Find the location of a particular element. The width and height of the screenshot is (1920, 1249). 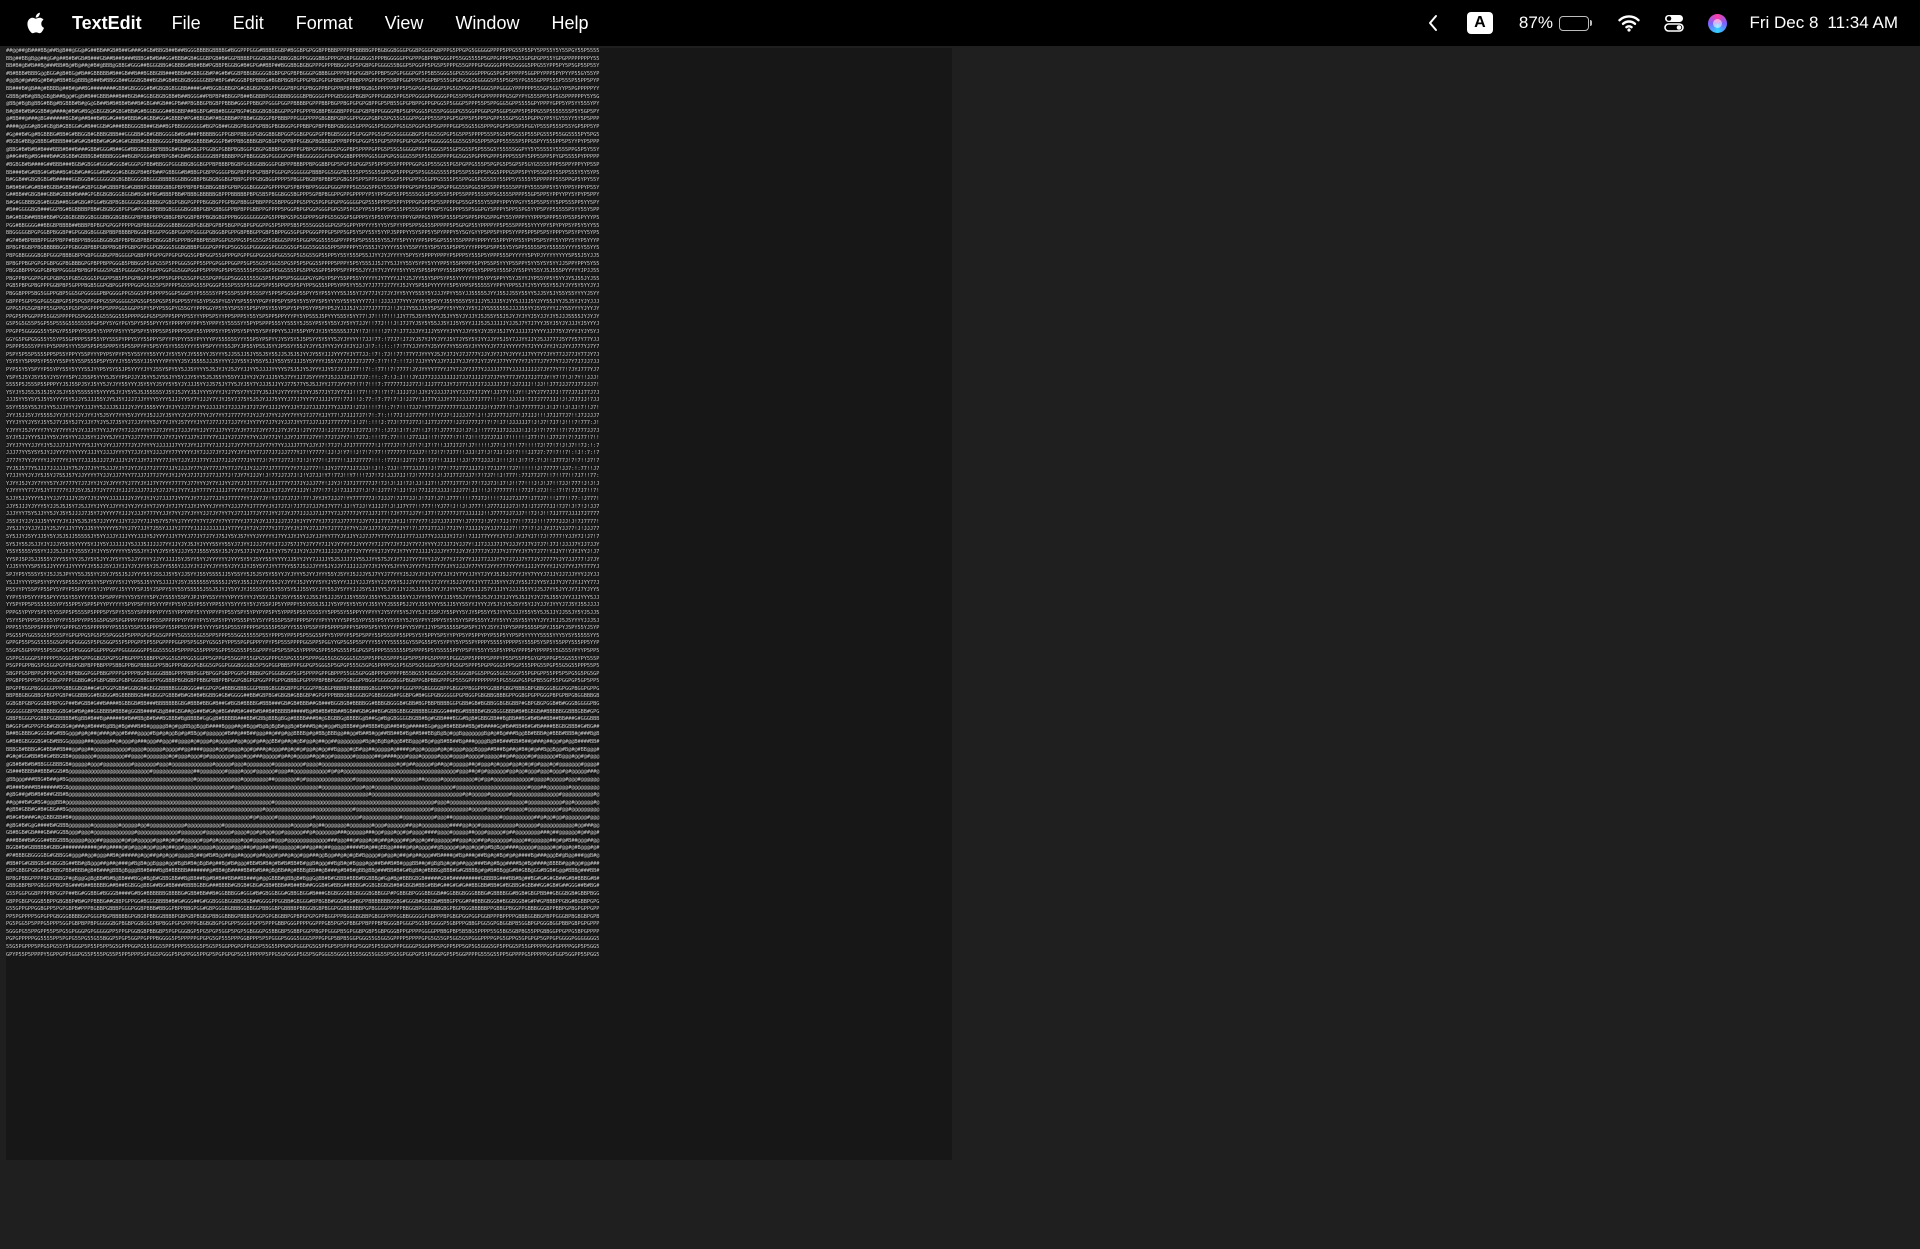

siri-orb is located at coordinates (1718, 23).